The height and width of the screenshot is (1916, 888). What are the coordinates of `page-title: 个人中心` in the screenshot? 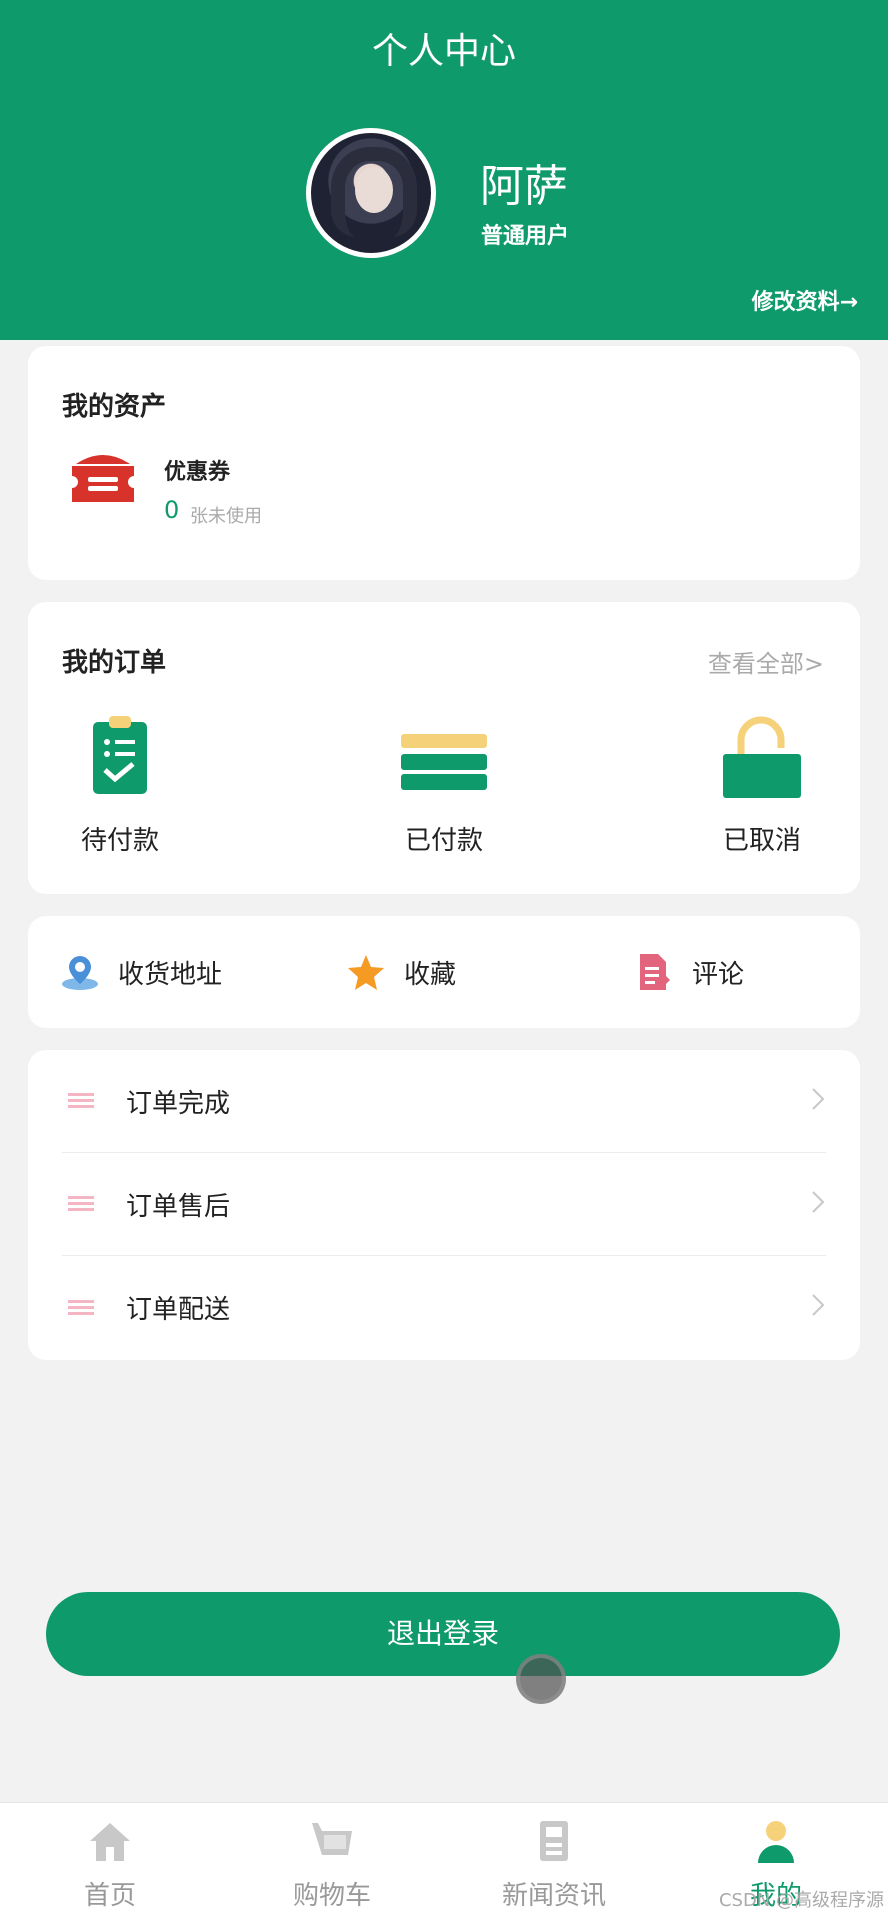 It's located at (443, 51).